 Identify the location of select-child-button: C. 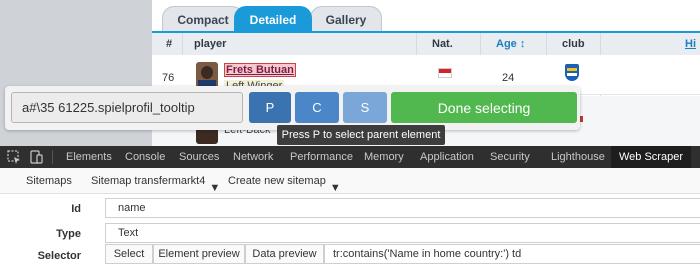
(317, 107).